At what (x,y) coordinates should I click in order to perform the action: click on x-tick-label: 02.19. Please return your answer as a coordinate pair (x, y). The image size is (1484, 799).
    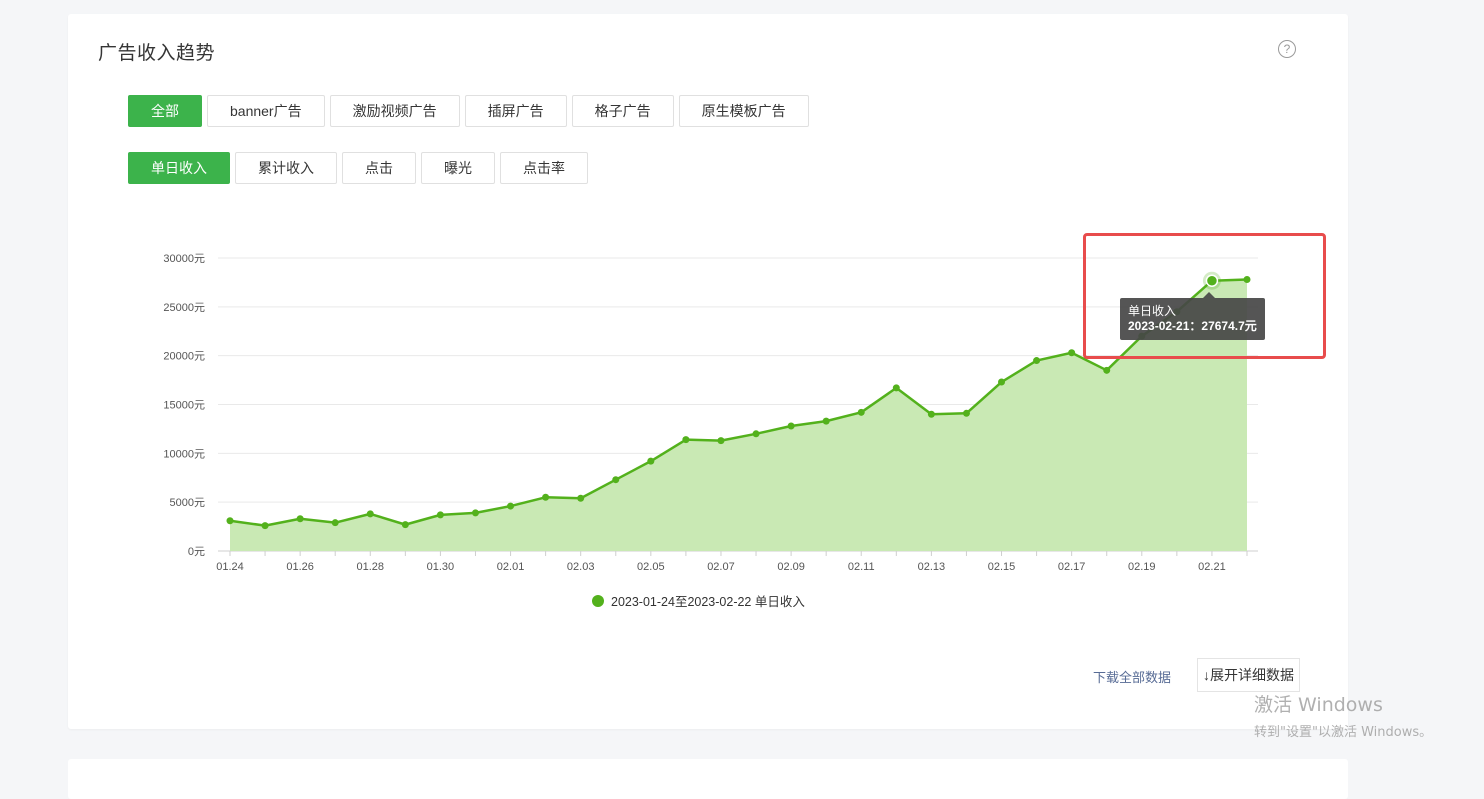
    Looking at the image, I should click on (1142, 567).